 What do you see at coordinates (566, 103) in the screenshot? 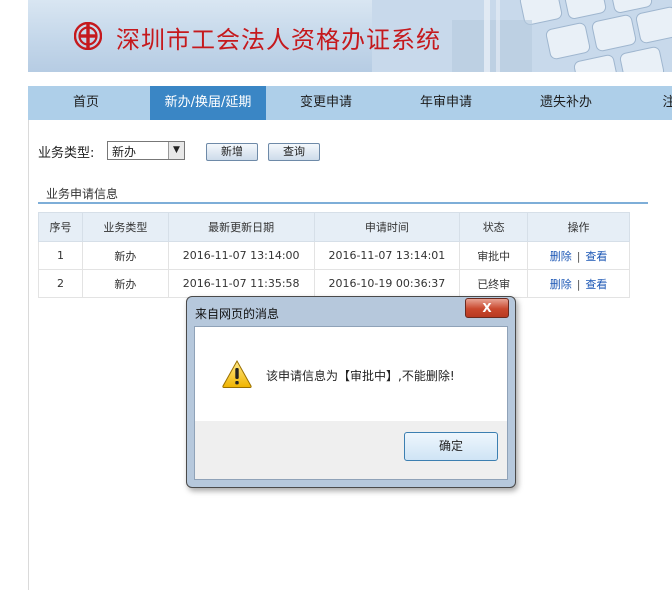
I see `nav-item-lost-reissue: 遗失补办` at bounding box center [566, 103].